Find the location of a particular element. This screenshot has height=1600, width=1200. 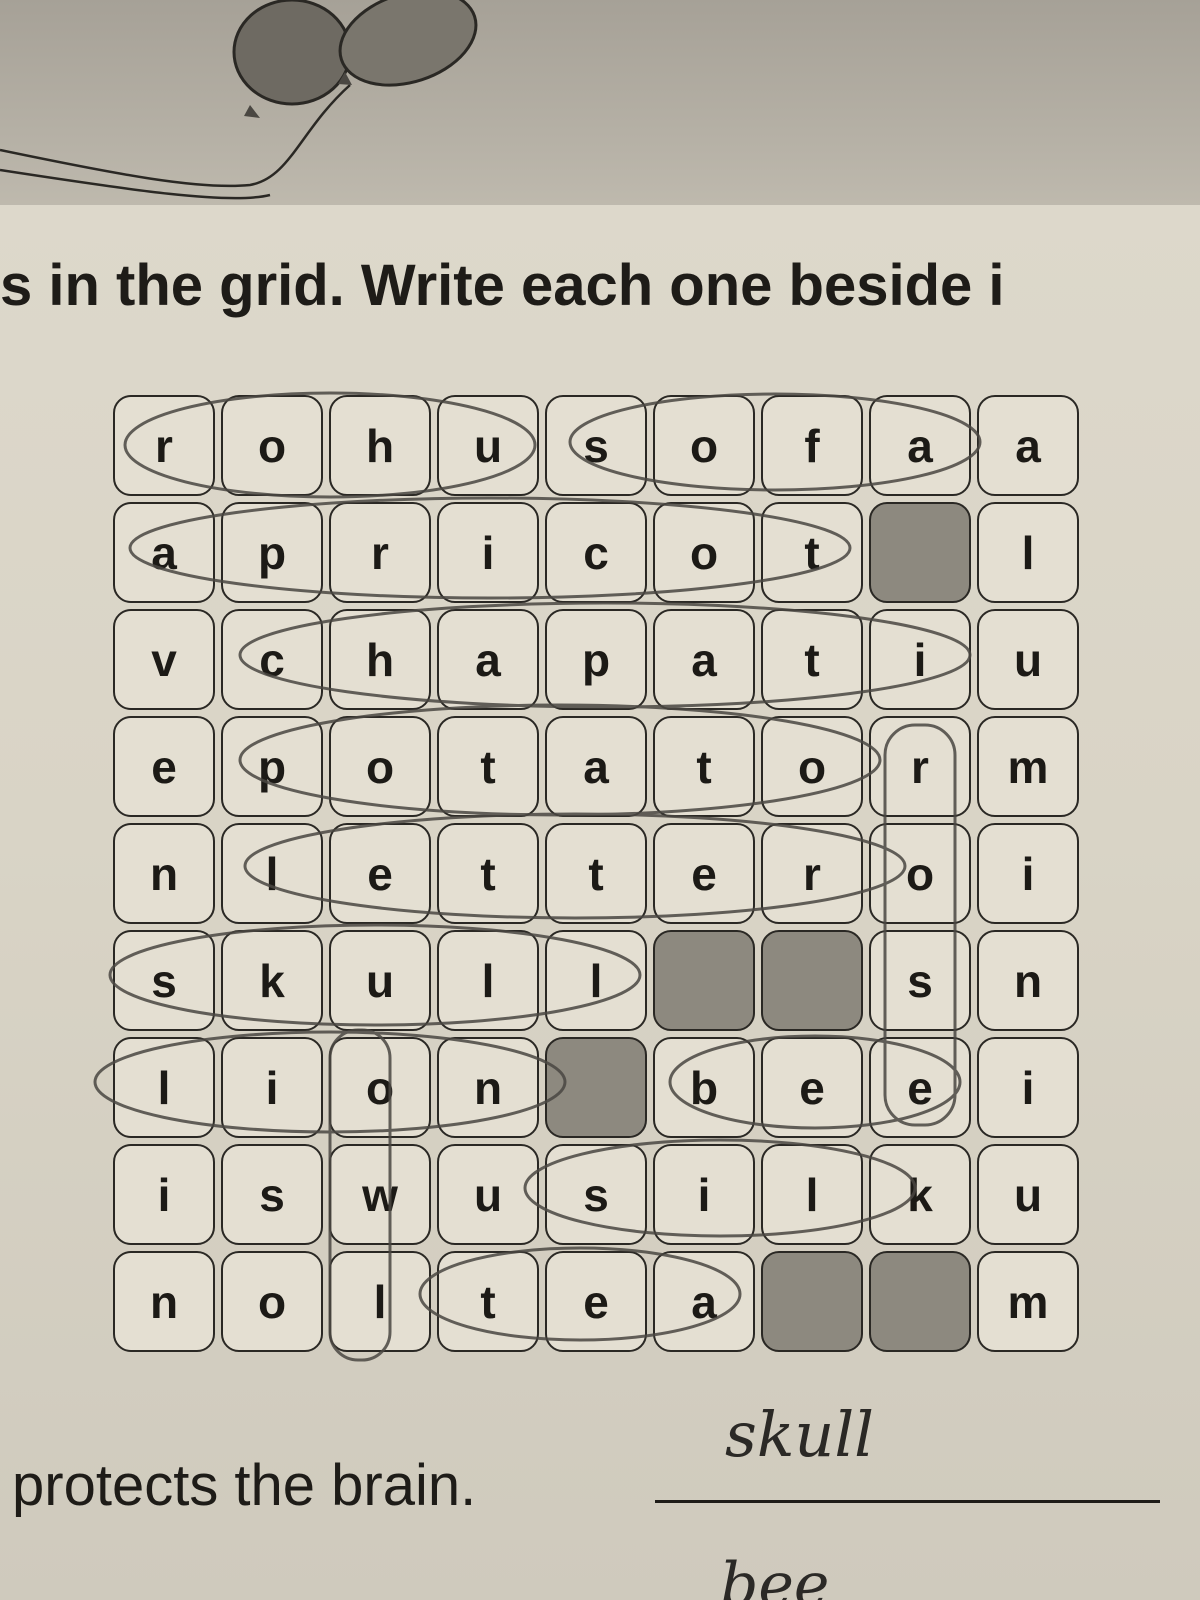

grid-cell: w is located at coordinates (380, 1194).